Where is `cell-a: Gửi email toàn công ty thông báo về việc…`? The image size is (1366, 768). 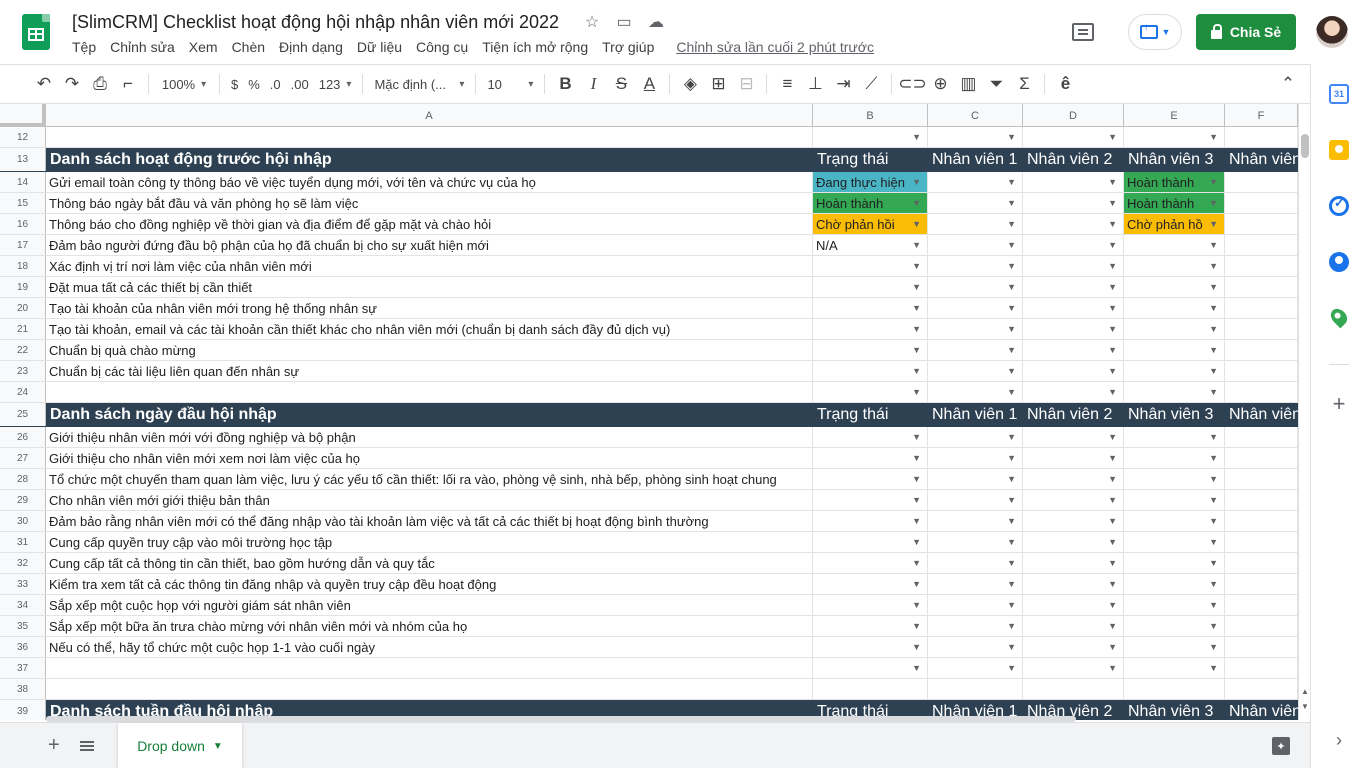 cell-a: Gửi email toàn công ty thông báo về việc… is located at coordinates (429, 182).